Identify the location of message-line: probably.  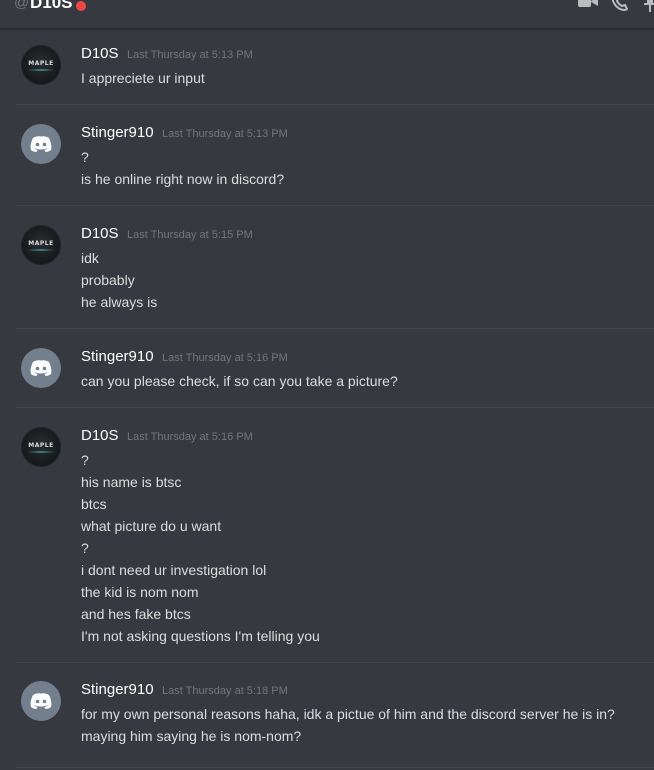
(108, 280).